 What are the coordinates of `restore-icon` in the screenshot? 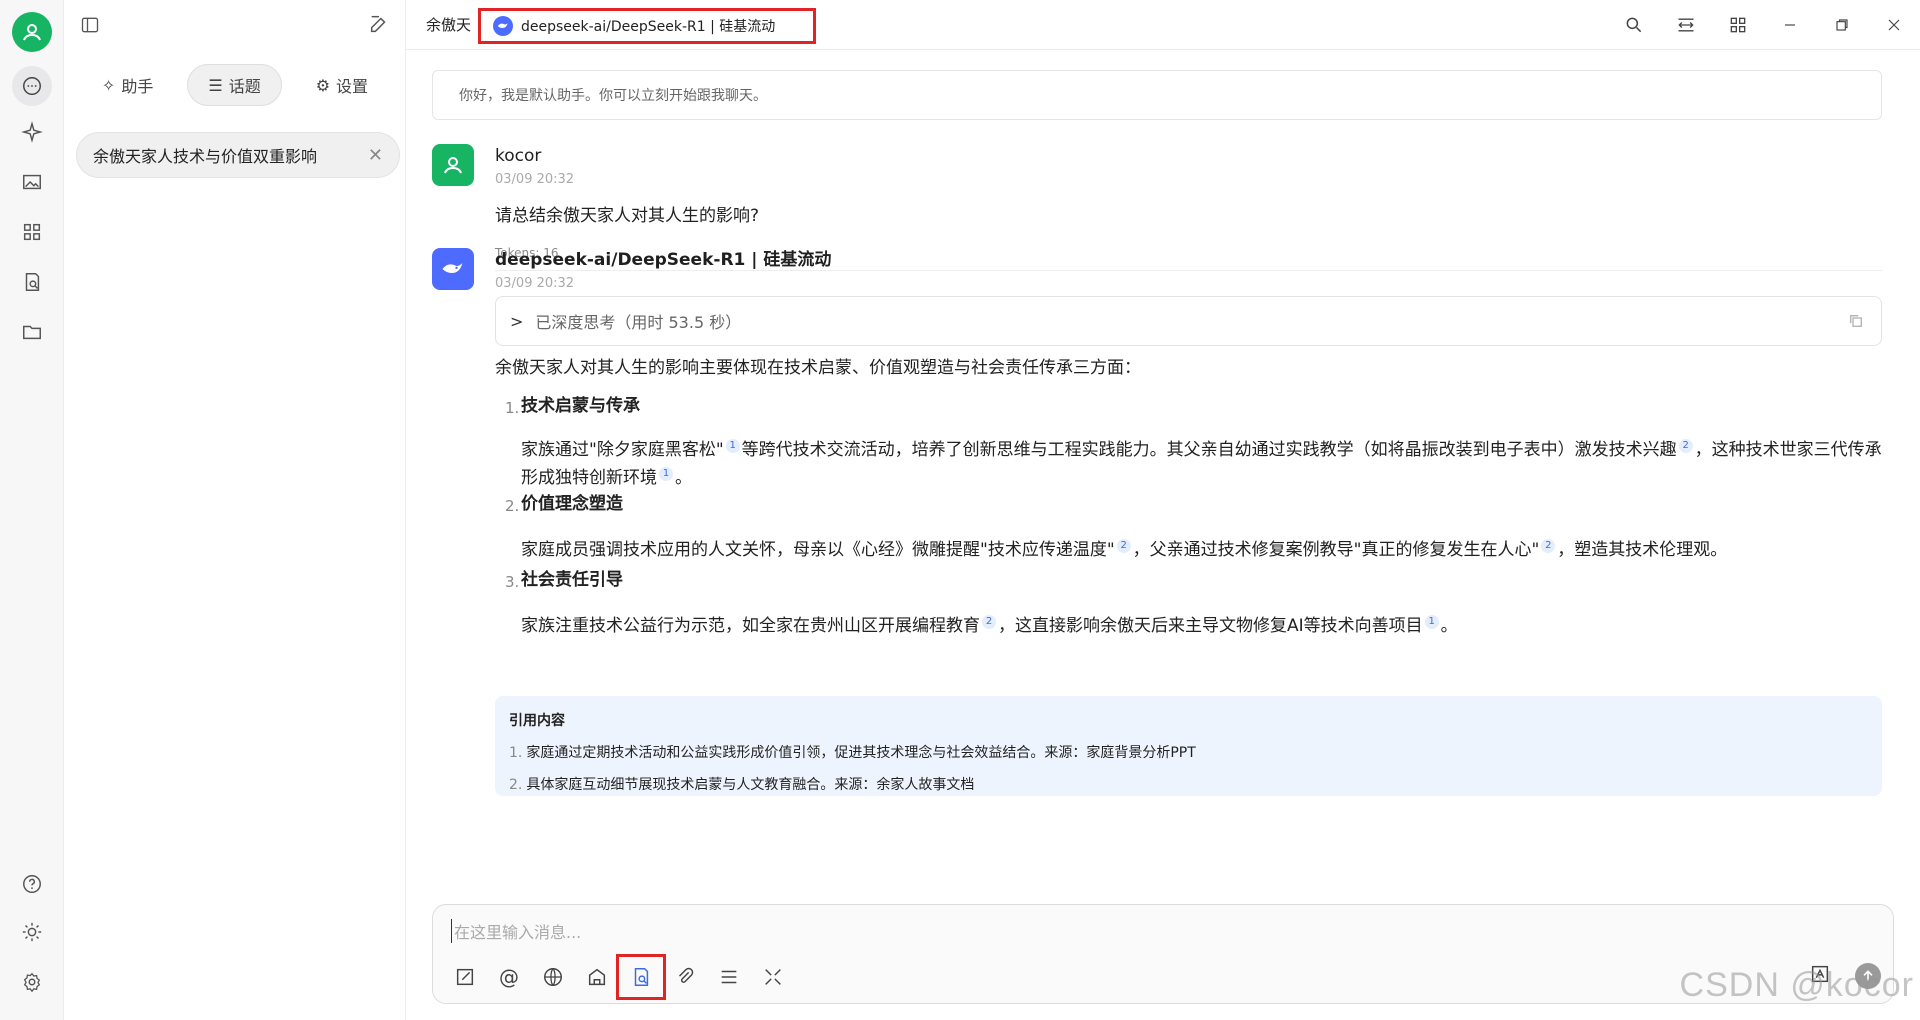 It's located at (1842, 25).